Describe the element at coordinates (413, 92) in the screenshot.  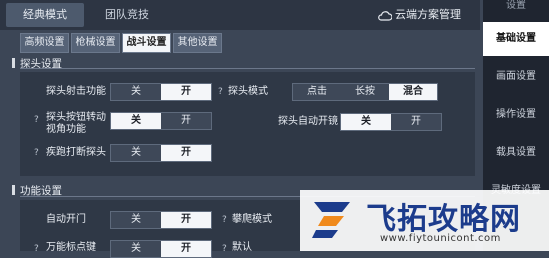
I see `peek-mode-mixed: 混合` at that location.